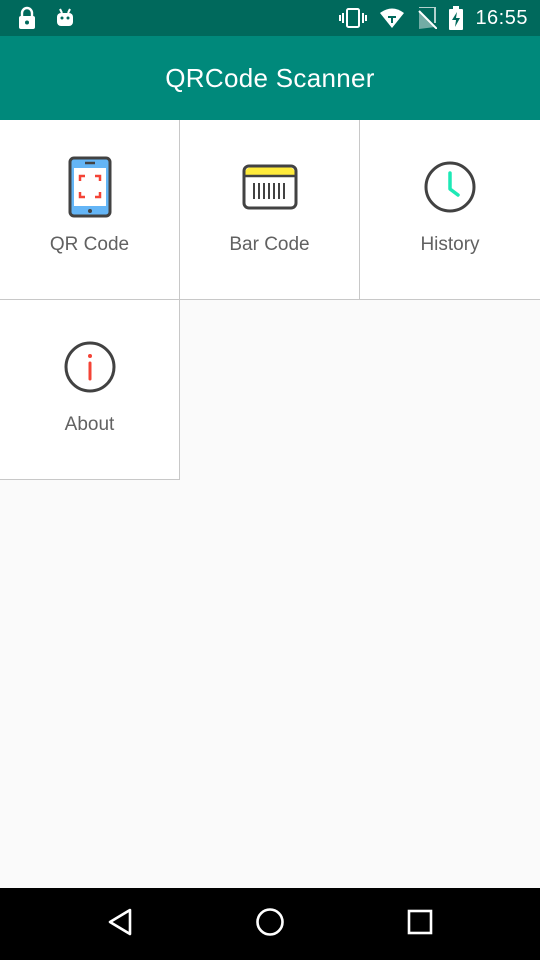  I want to click on home-button, so click(270, 924).